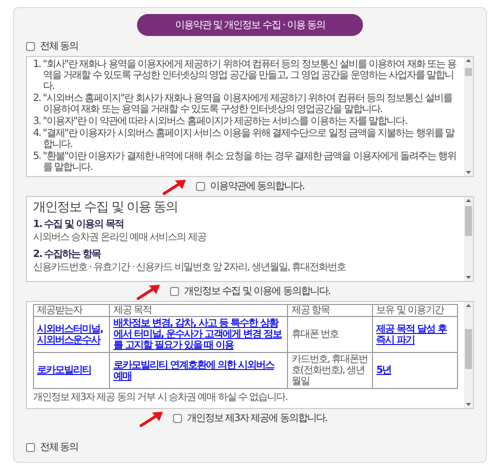 The image size is (500, 467). I want to click on section-heading: 개인정보 수집 및 이용 동의, so click(106, 208).